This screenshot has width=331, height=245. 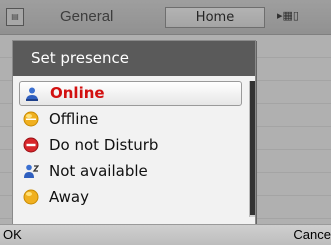 I want to click on option-do-not-disturb: Do not Disturb, so click(x=130, y=145).